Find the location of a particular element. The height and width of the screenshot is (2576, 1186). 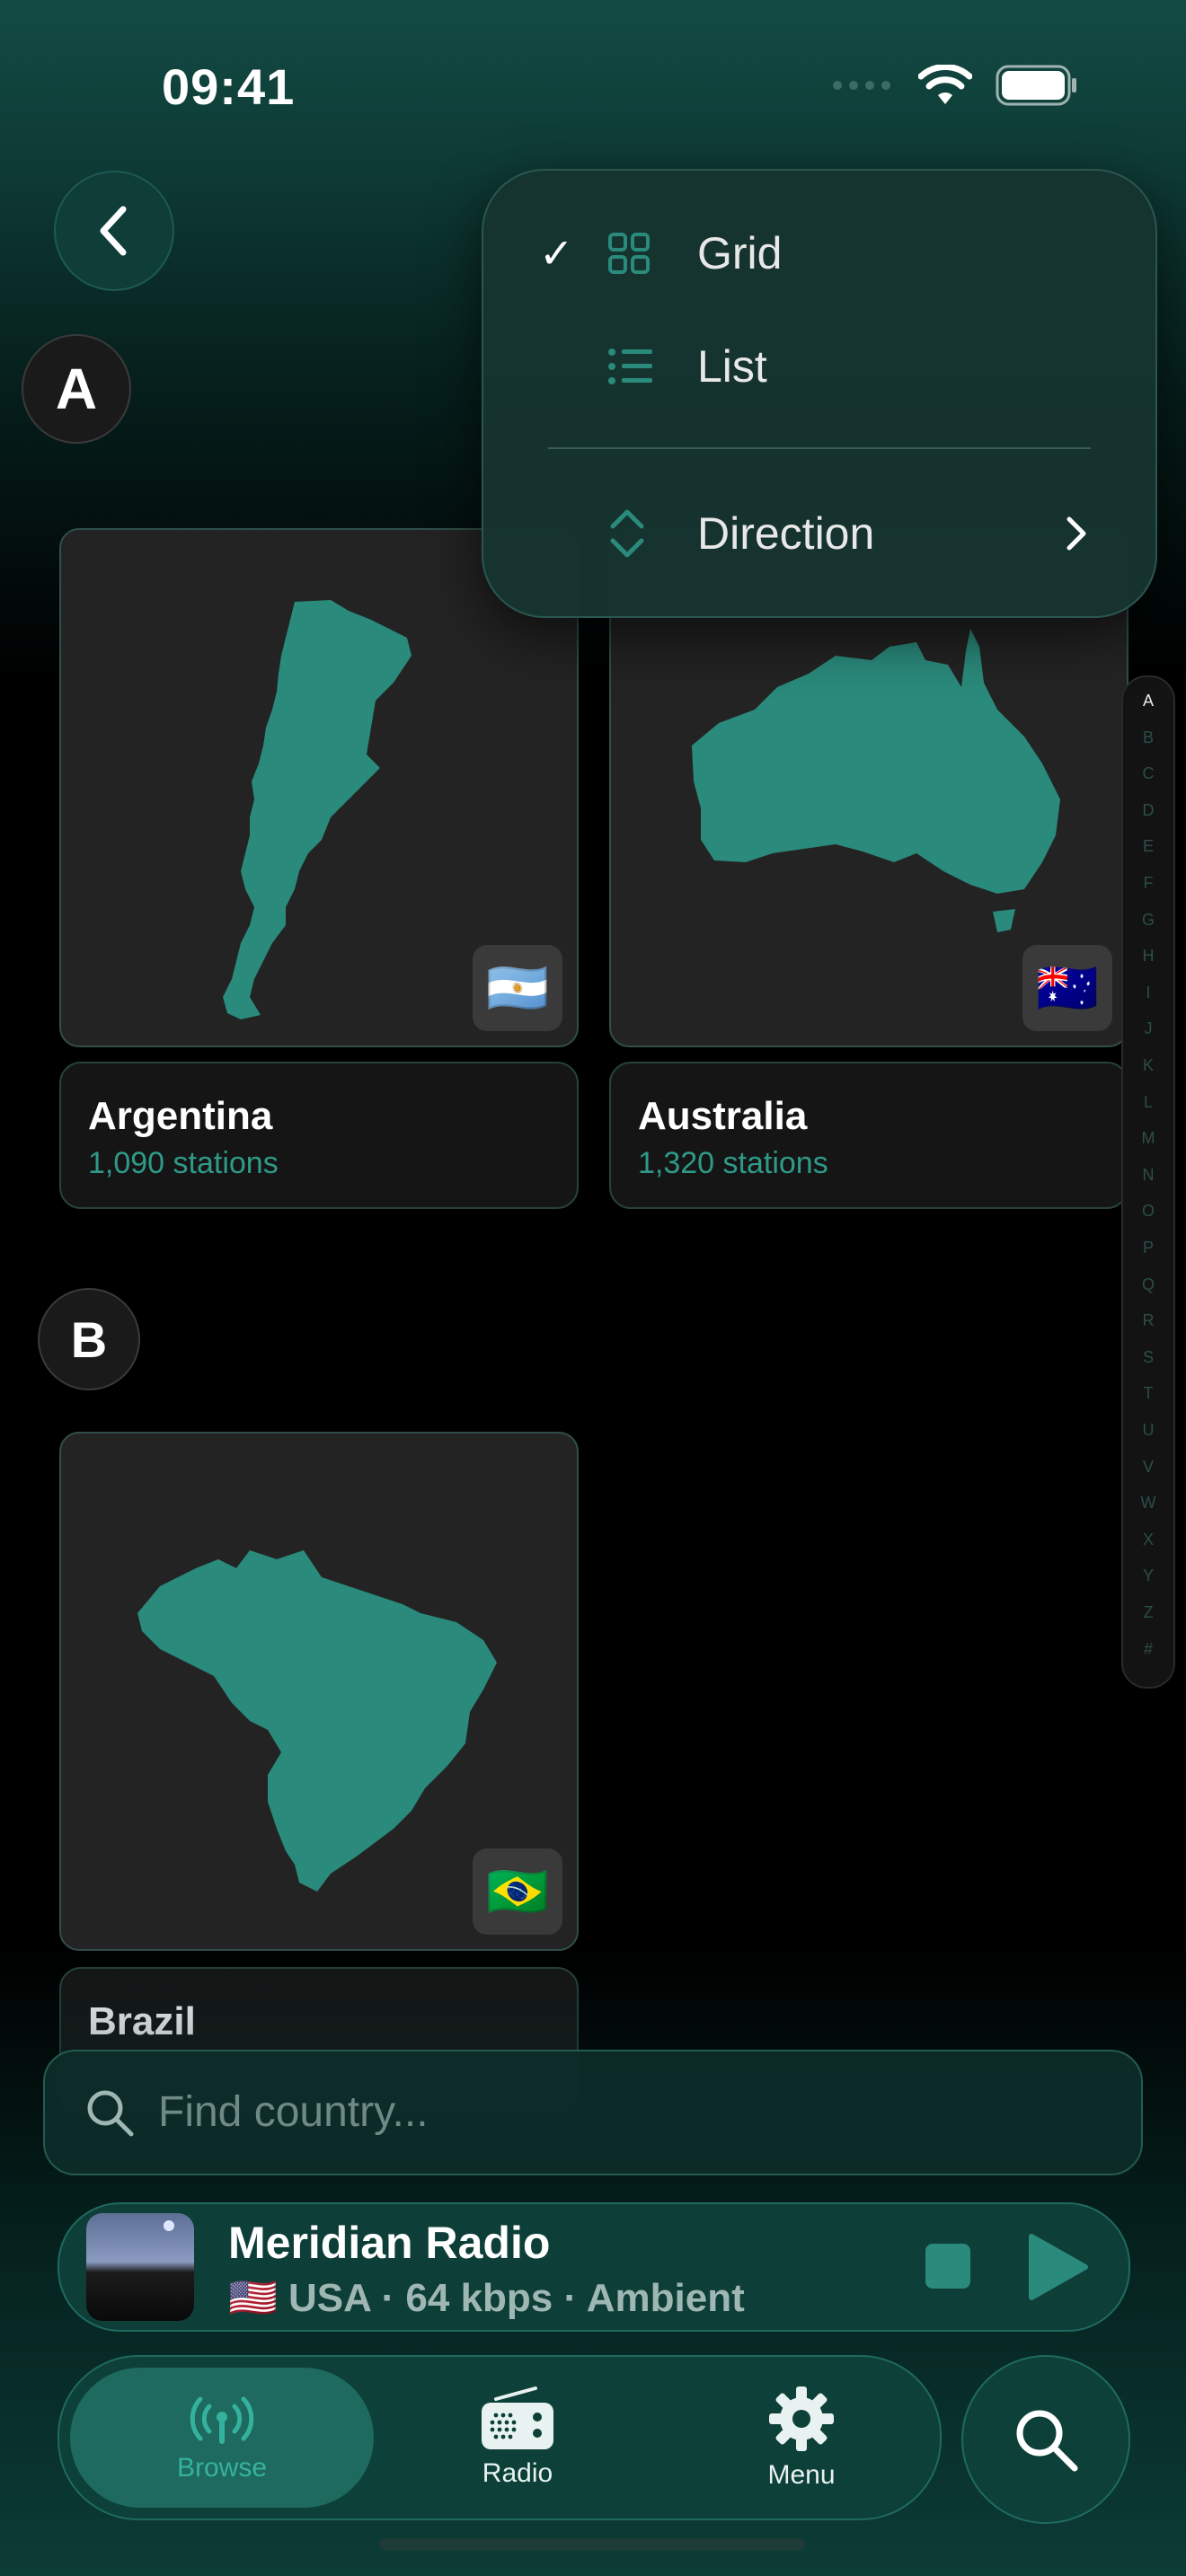

menu-item-direction: Direction is located at coordinates (819, 533).